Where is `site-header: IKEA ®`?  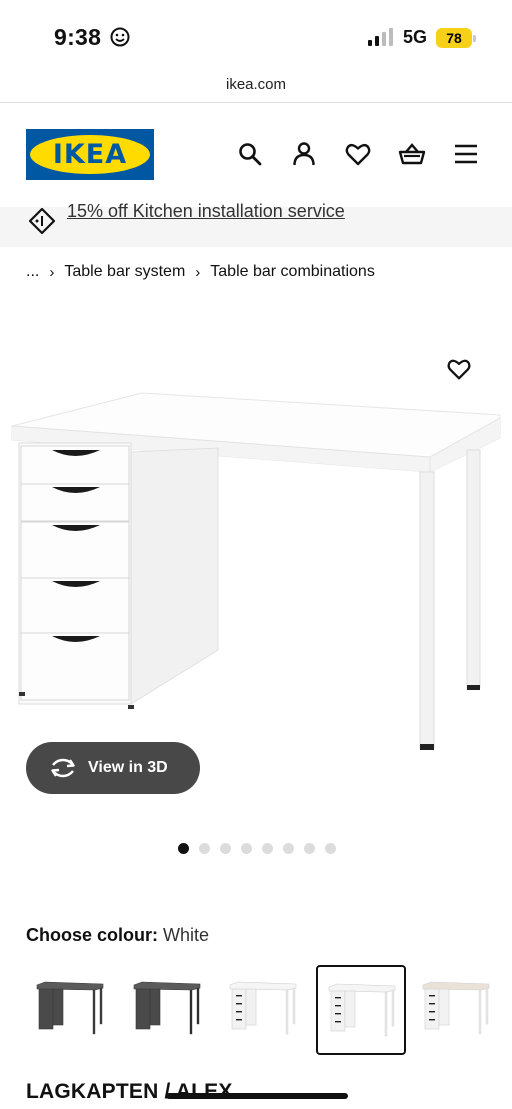 site-header: IKEA ® is located at coordinates (256, 155).